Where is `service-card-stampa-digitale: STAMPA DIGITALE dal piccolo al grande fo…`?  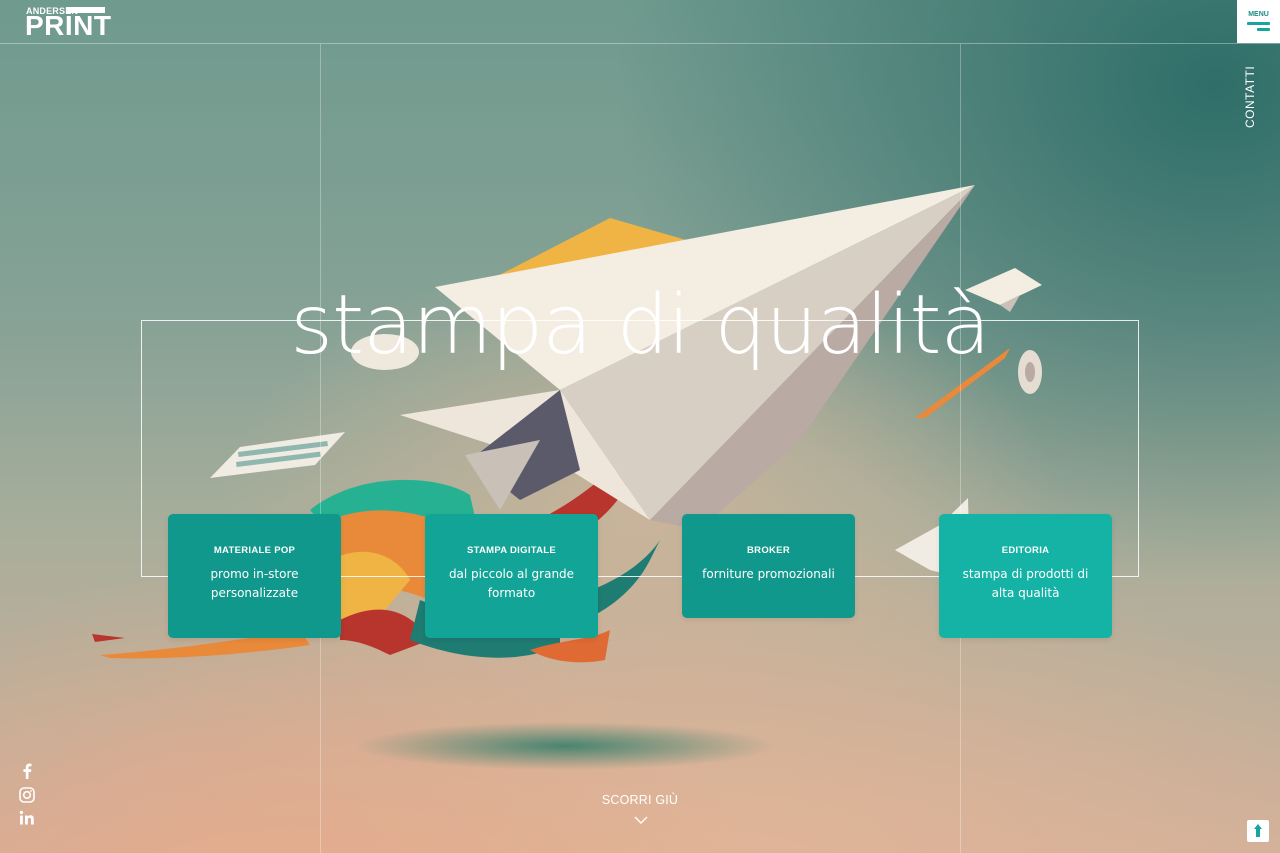 service-card-stampa-digitale: STAMPA DIGITALE dal piccolo al grande fo… is located at coordinates (511, 576).